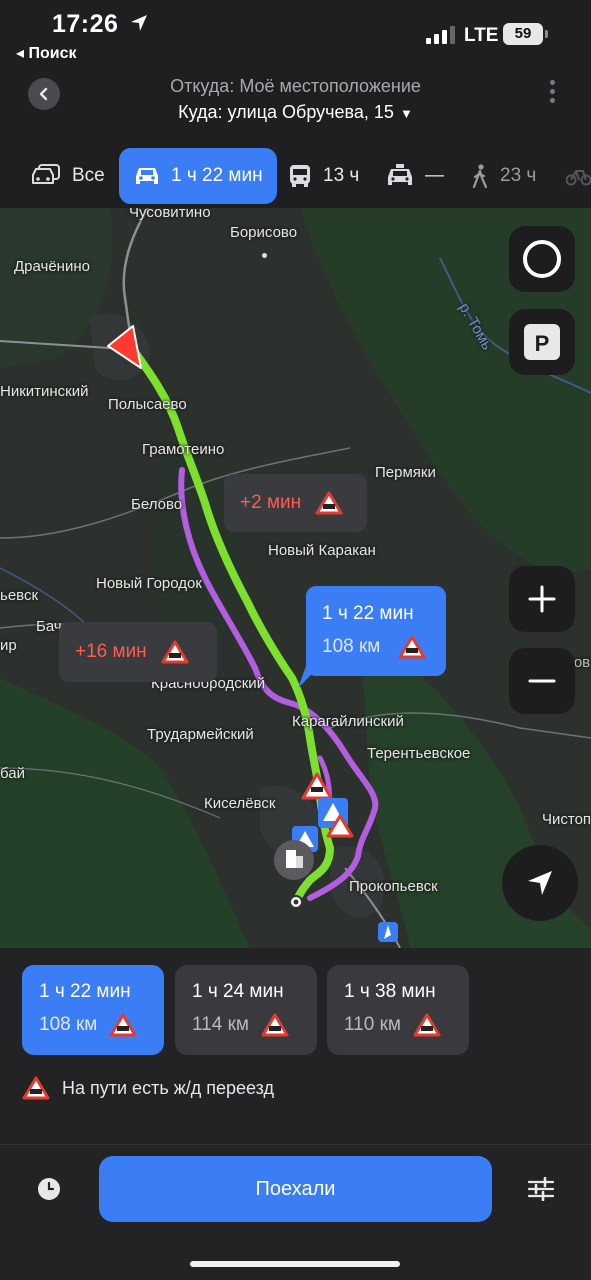  I want to click on status-bar: 17:26 ◂ Поиск LTE 59, so click(295, 32).